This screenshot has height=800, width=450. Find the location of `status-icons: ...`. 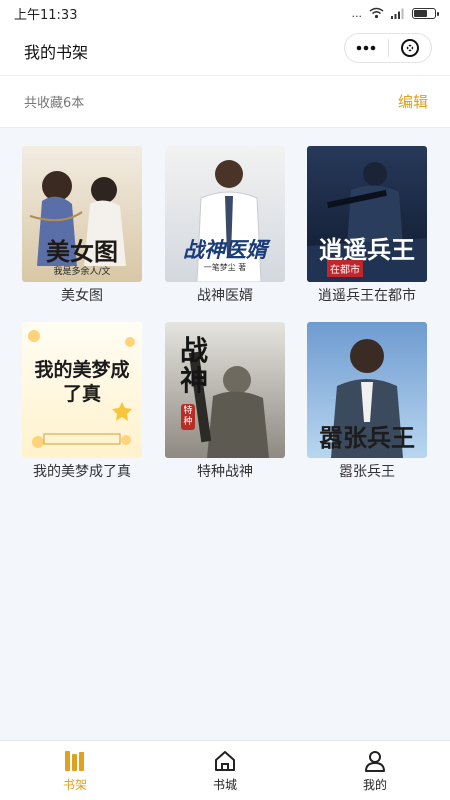

status-icons: ... is located at coordinates (395, 13).